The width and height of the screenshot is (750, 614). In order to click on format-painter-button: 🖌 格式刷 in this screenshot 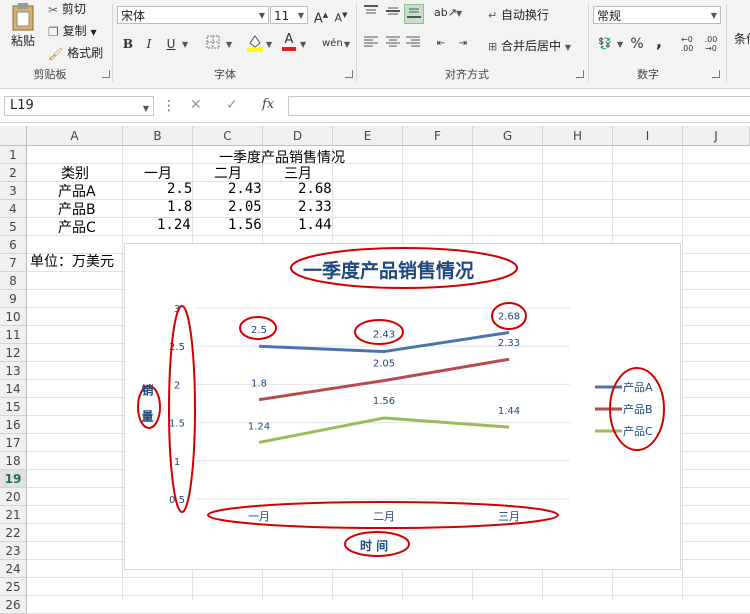, I will do `click(75, 52)`.